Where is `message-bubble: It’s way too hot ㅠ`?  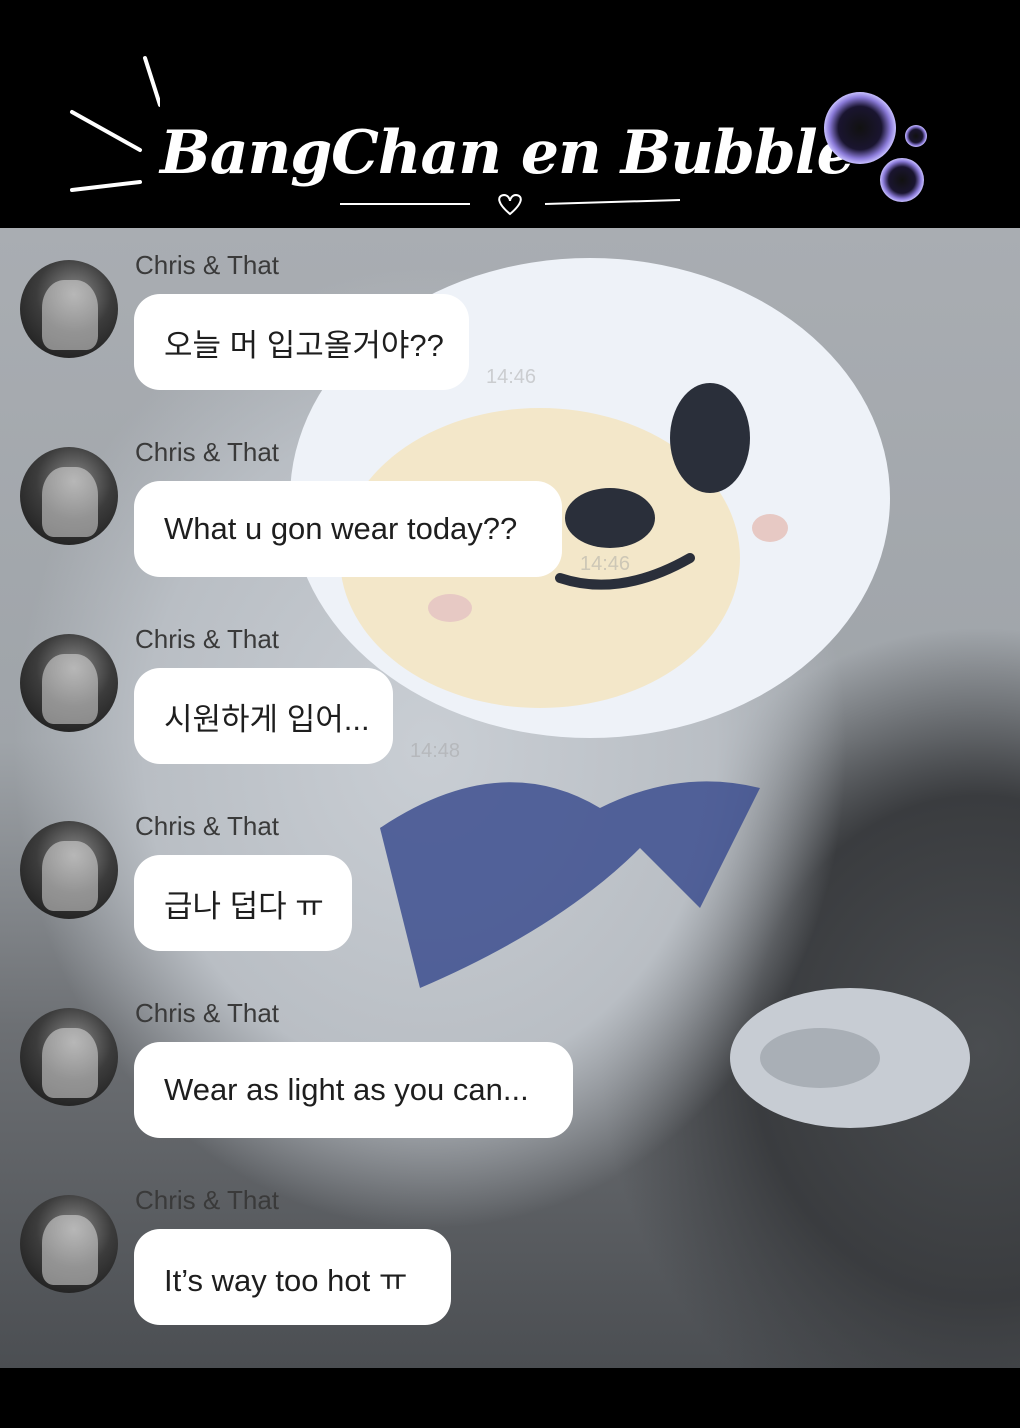 message-bubble: It’s way too hot ㅠ is located at coordinates (292, 1277).